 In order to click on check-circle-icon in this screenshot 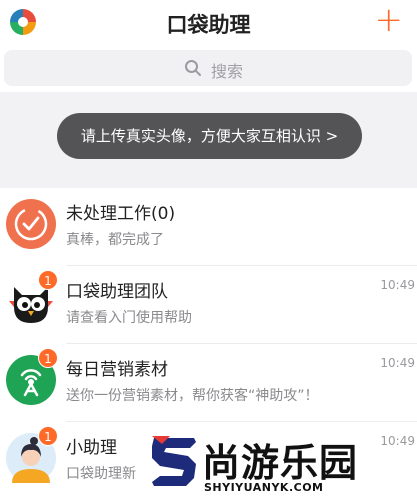, I will do `click(31, 224)`.